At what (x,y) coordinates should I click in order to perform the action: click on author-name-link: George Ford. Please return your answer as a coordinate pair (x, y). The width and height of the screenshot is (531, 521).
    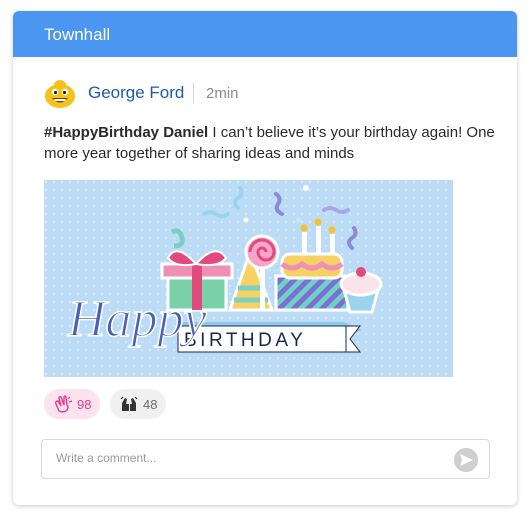
    Looking at the image, I should click on (136, 93).